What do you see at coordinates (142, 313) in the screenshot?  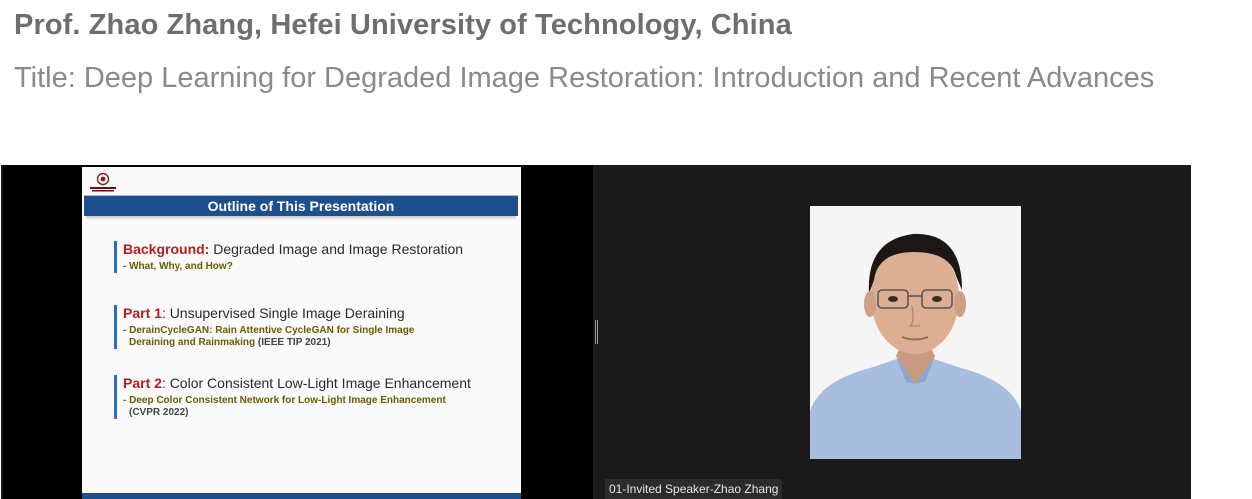 I see `outline-item-label: Part 1` at bounding box center [142, 313].